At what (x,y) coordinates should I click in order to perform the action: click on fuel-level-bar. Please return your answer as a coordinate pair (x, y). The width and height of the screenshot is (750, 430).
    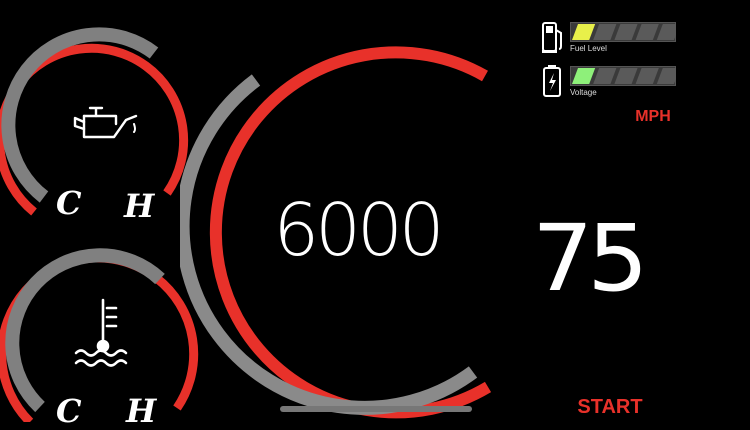
    Looking at the image, I should click on (623, 32).